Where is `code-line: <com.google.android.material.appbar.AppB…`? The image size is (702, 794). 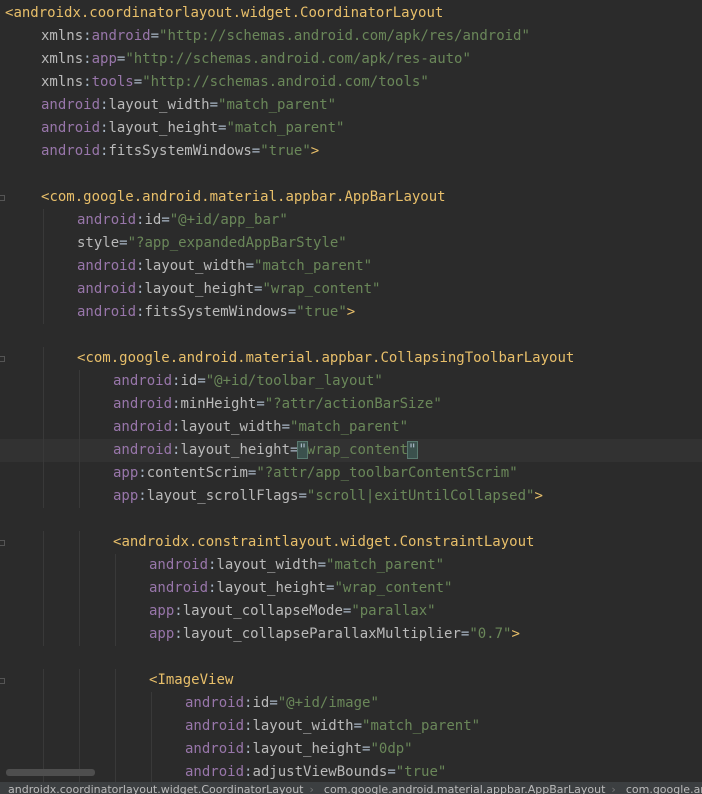
code-line: <com.google.android.material.appbar.AppB… is located at coordinates (351, 197).